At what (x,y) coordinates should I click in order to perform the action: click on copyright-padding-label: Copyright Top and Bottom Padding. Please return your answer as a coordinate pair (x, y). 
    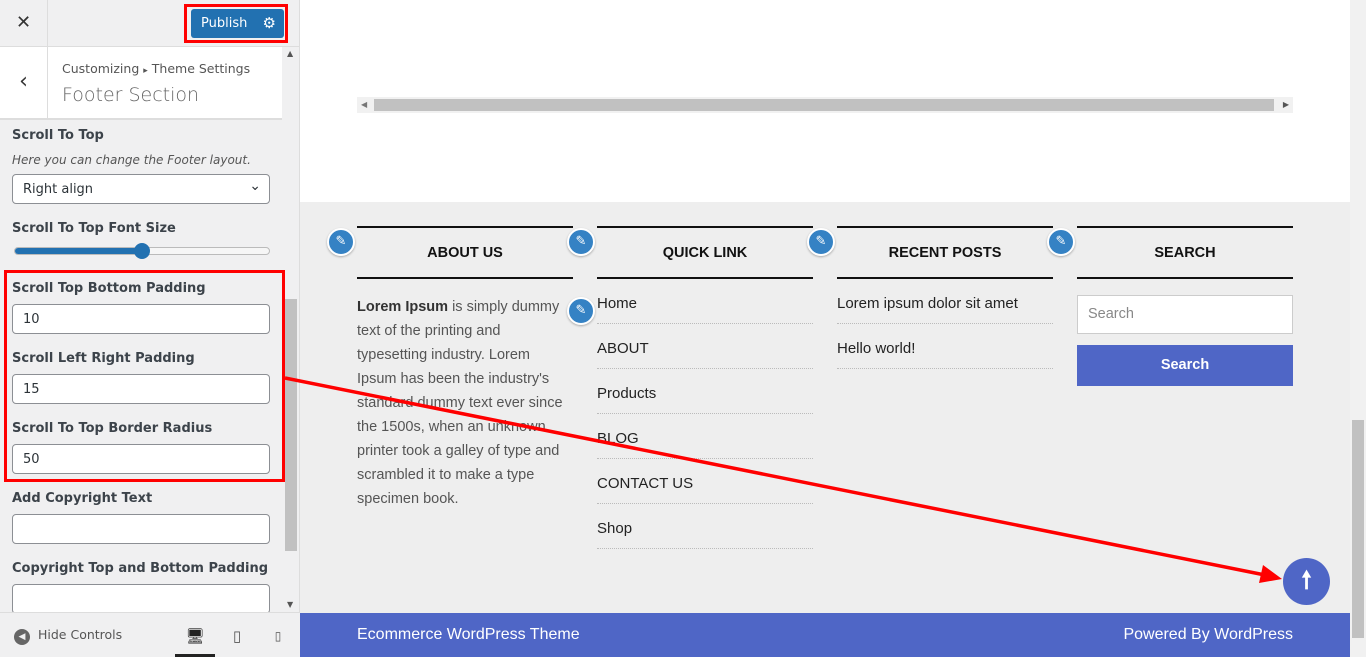
    Looking at the image, I should click on (140, 568).